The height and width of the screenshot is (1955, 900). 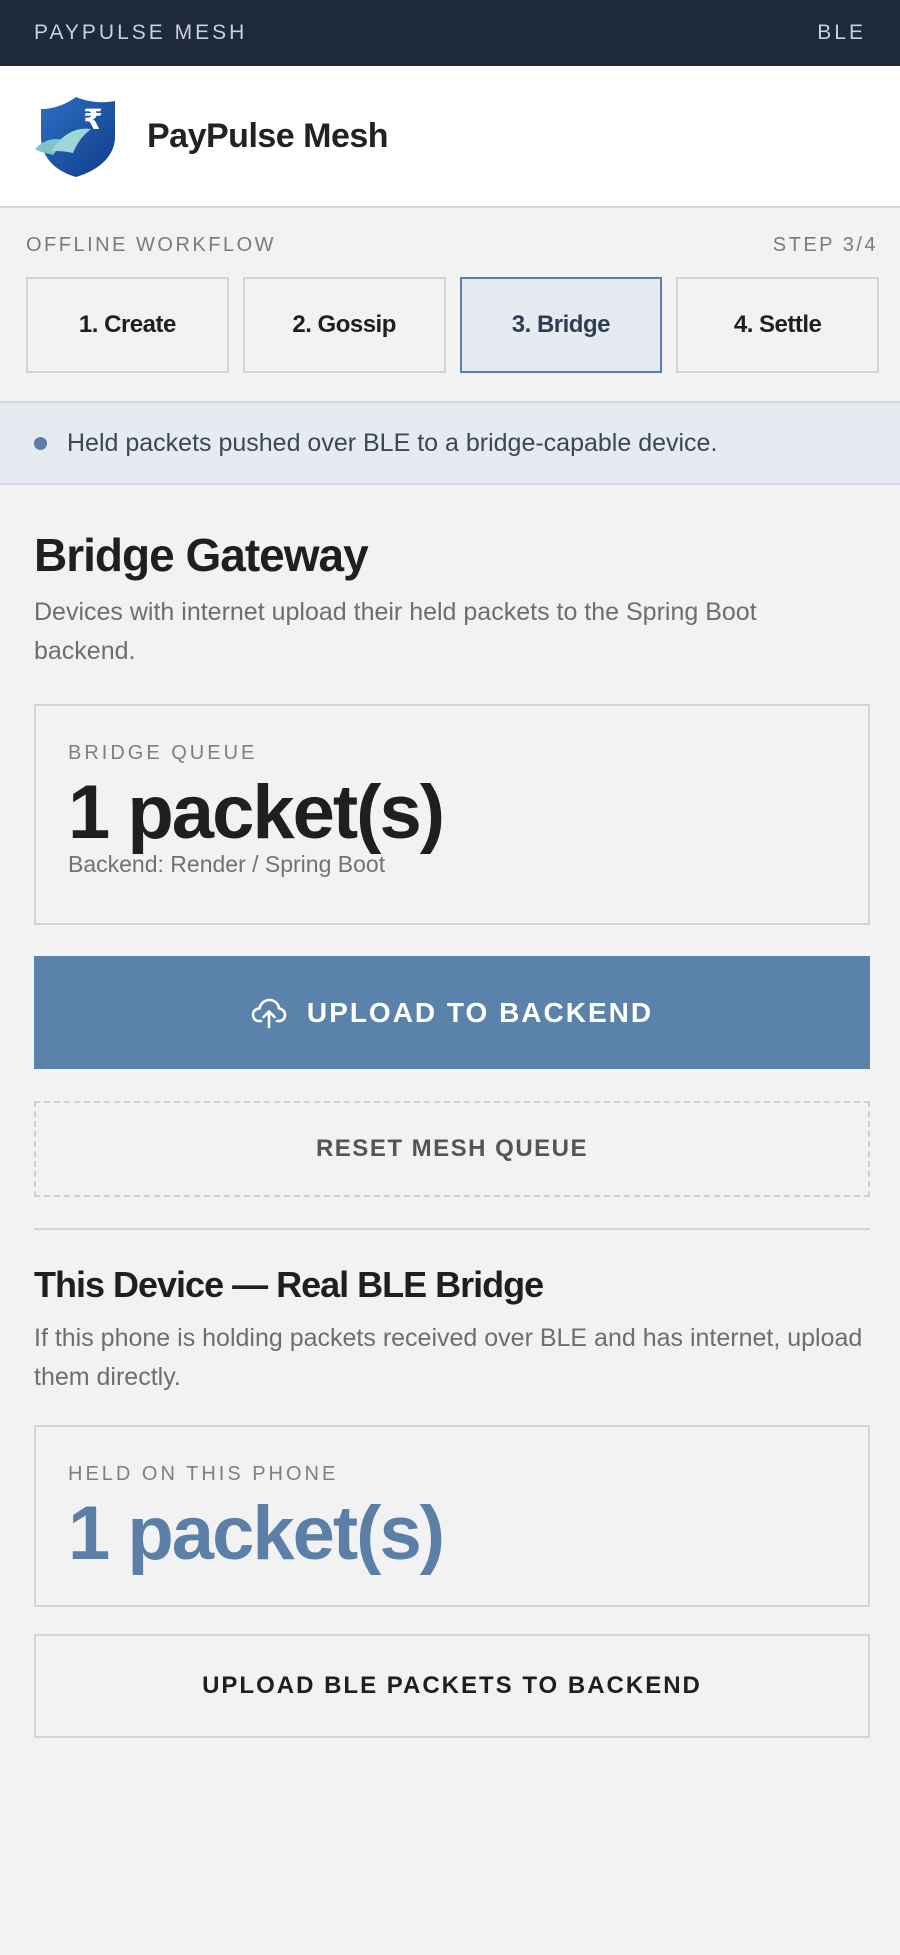 I want to click on bridge-queue-label: BRIDGE QUEUE, so click(x=163, y=753).